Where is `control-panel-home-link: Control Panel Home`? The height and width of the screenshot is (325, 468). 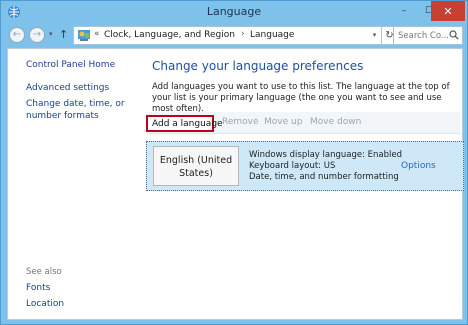 control-panel-home-link: Control Panel Home is located at coordinates (70, 65).